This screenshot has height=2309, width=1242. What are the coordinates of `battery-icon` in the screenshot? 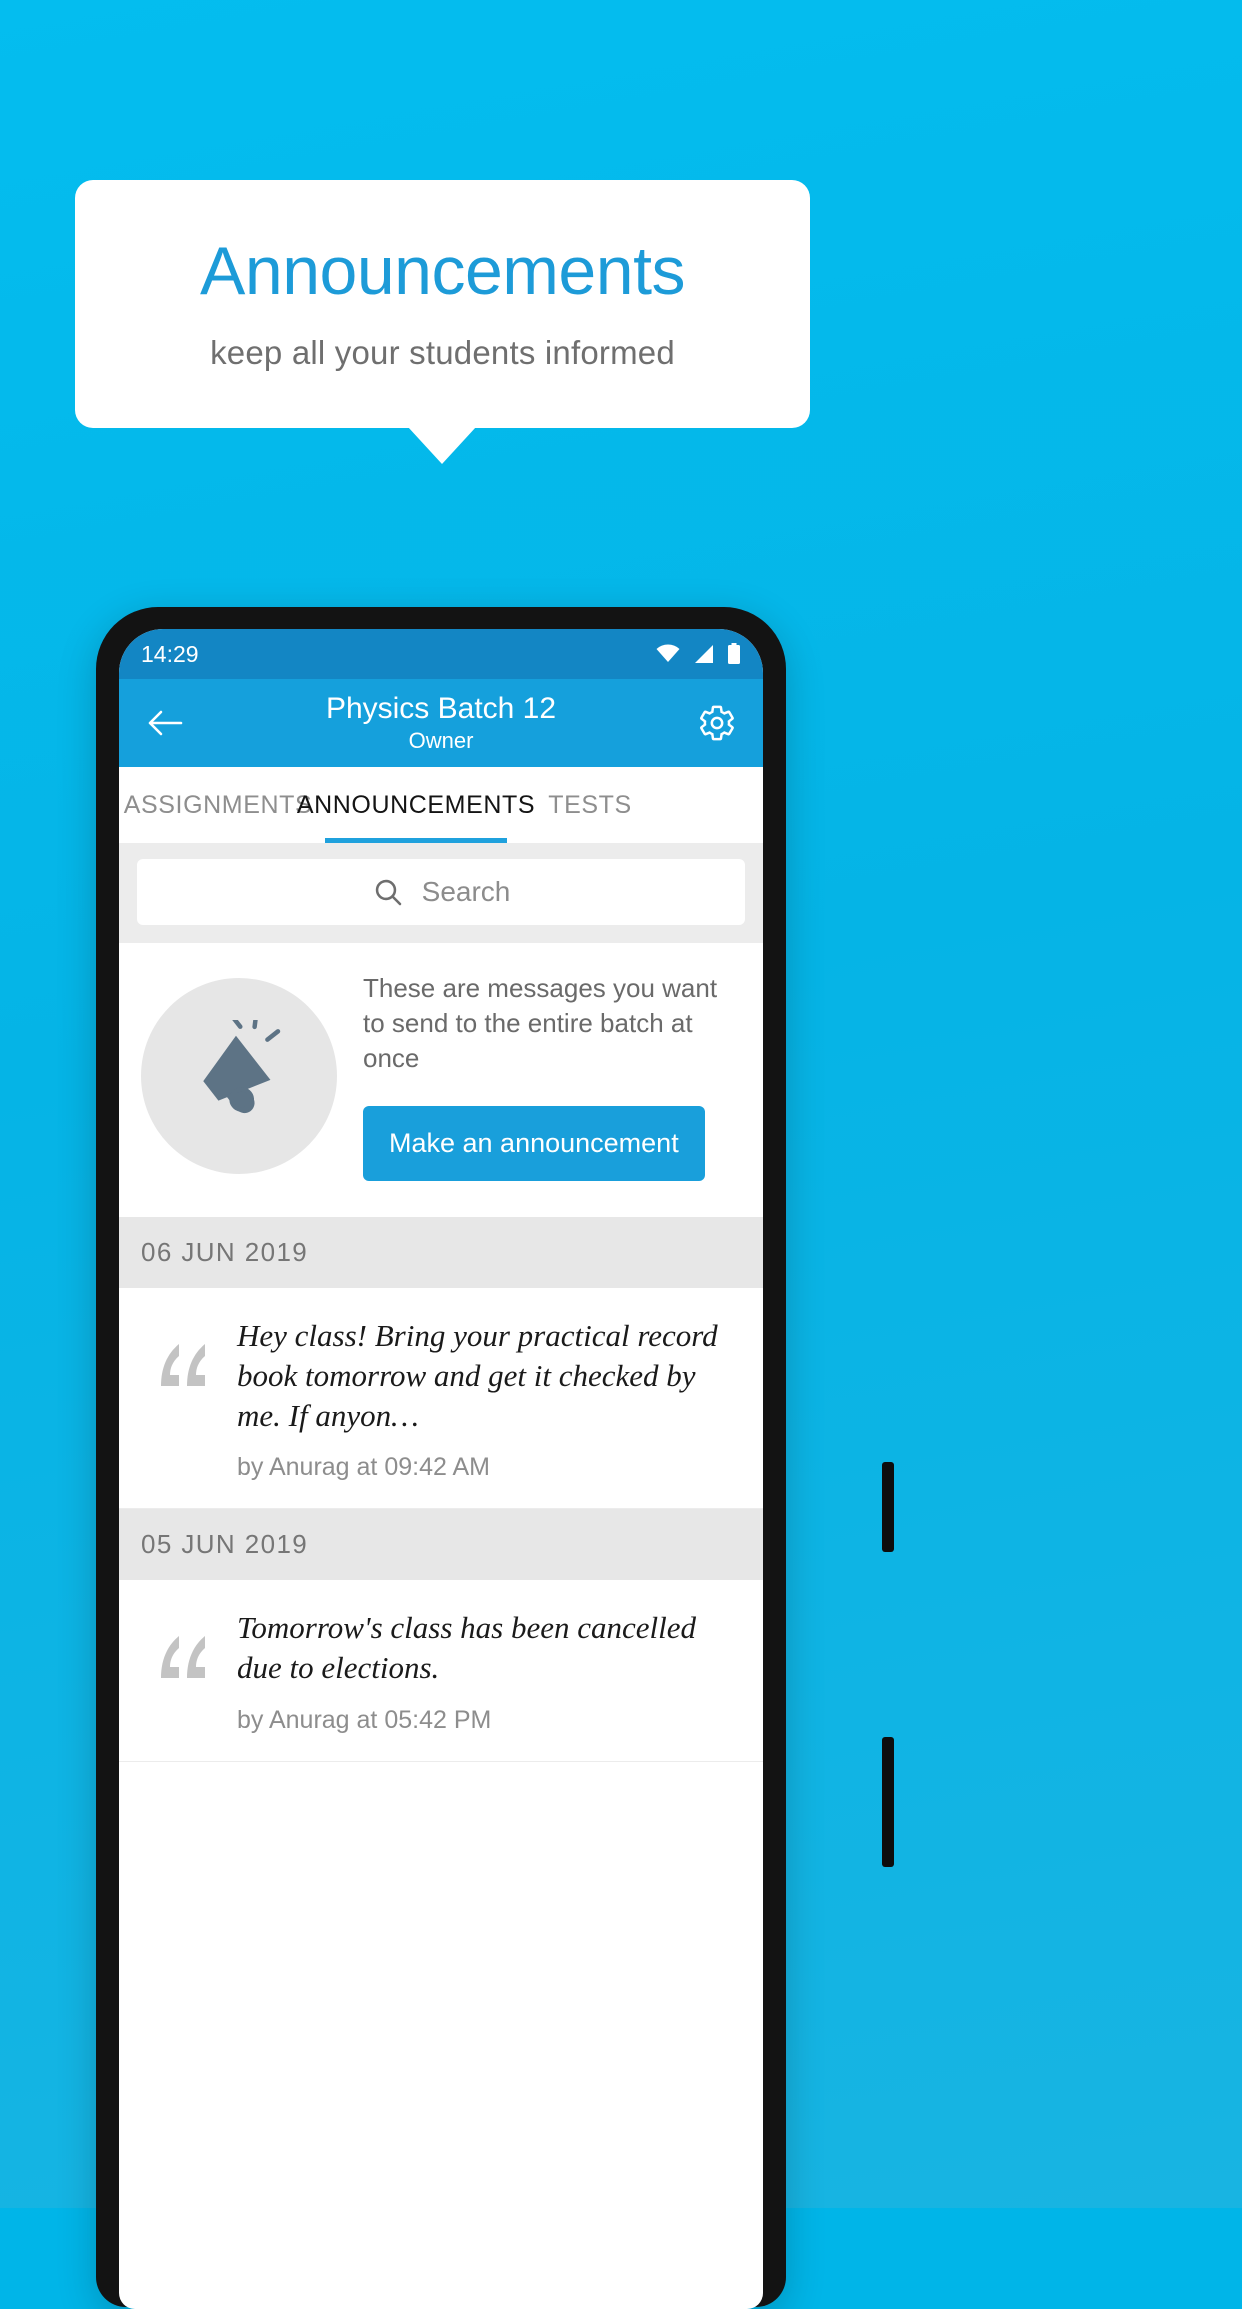 It's located at (734, 653).